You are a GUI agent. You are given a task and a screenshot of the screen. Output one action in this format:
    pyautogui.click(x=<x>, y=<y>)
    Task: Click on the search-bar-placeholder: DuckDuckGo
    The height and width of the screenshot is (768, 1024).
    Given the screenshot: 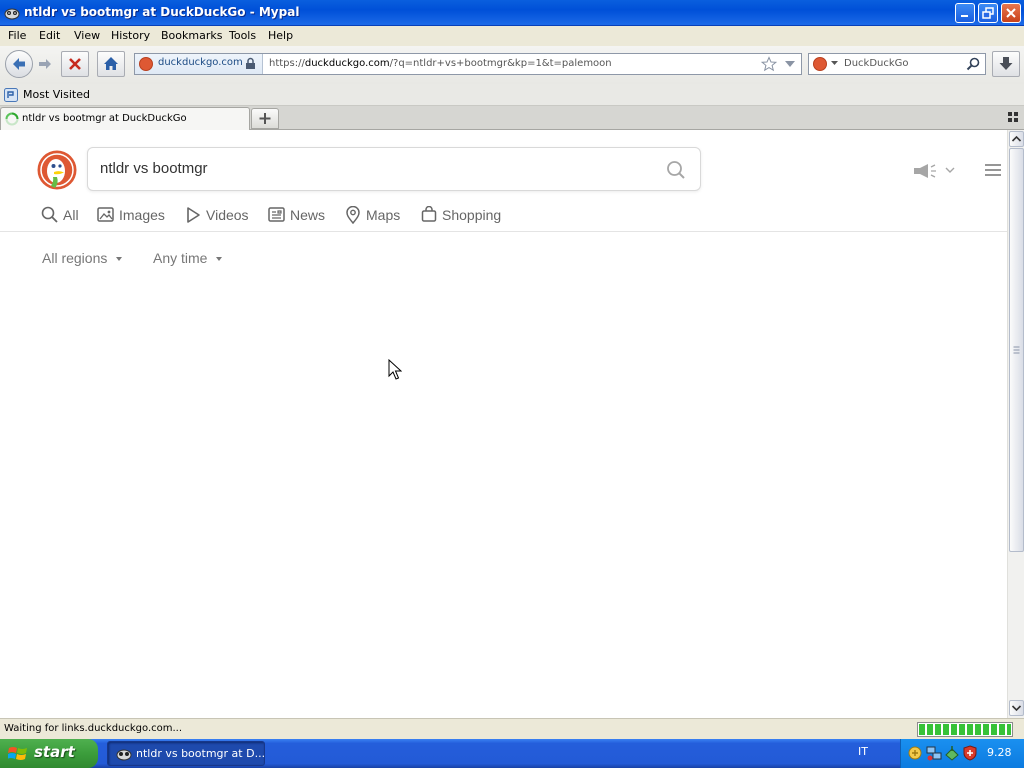 What is the action you would take?
    pyautogui.click(x=876, y=63)
    